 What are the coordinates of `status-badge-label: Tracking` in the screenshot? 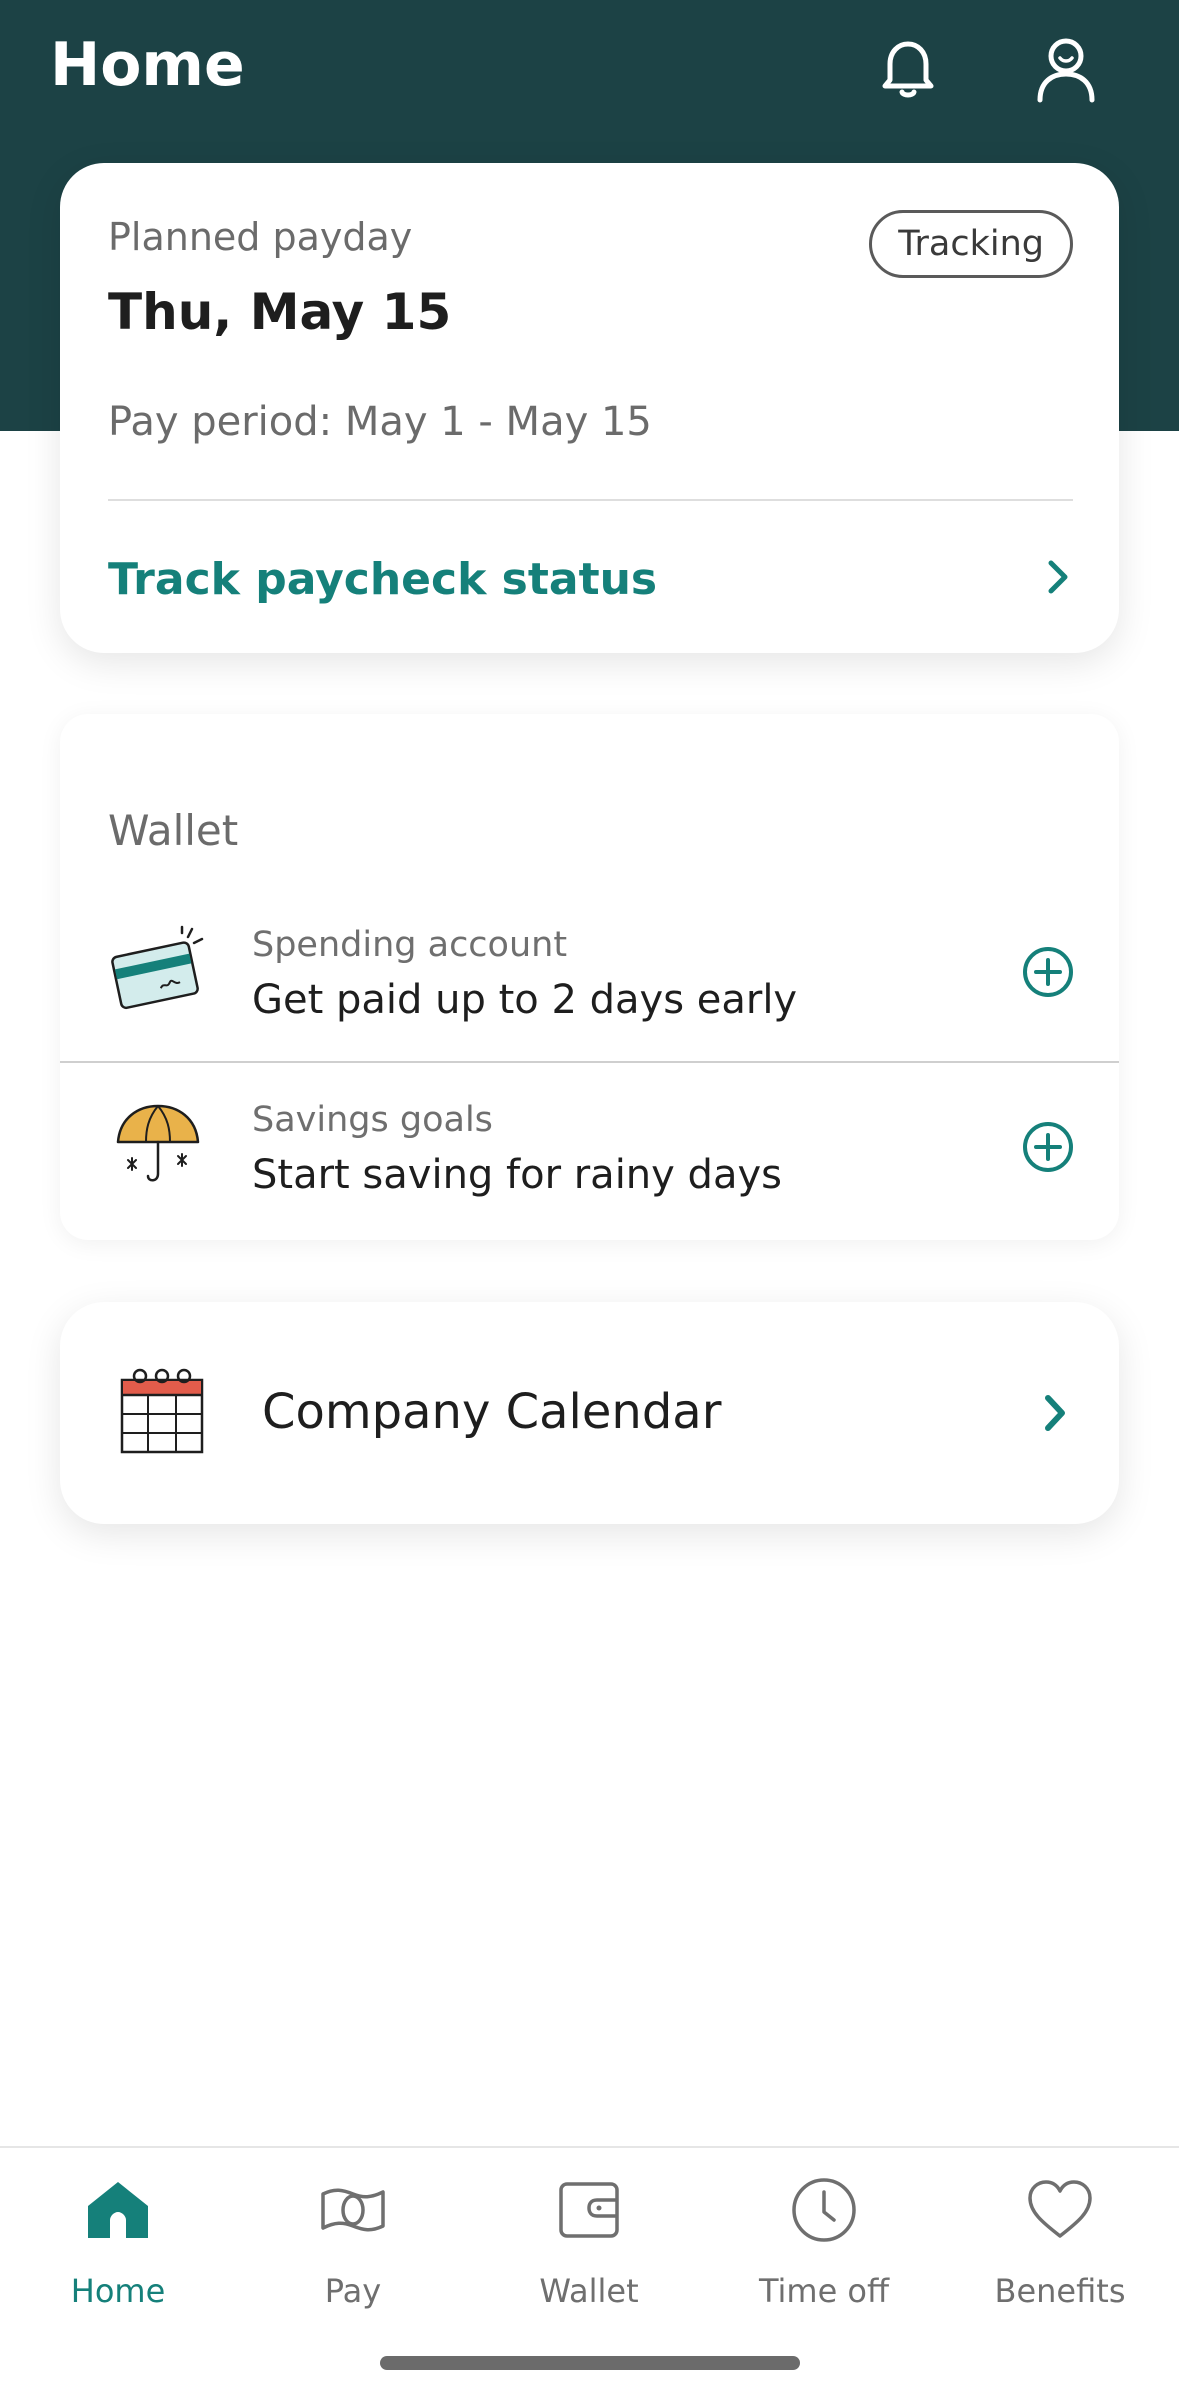 It's located at (971, 244).